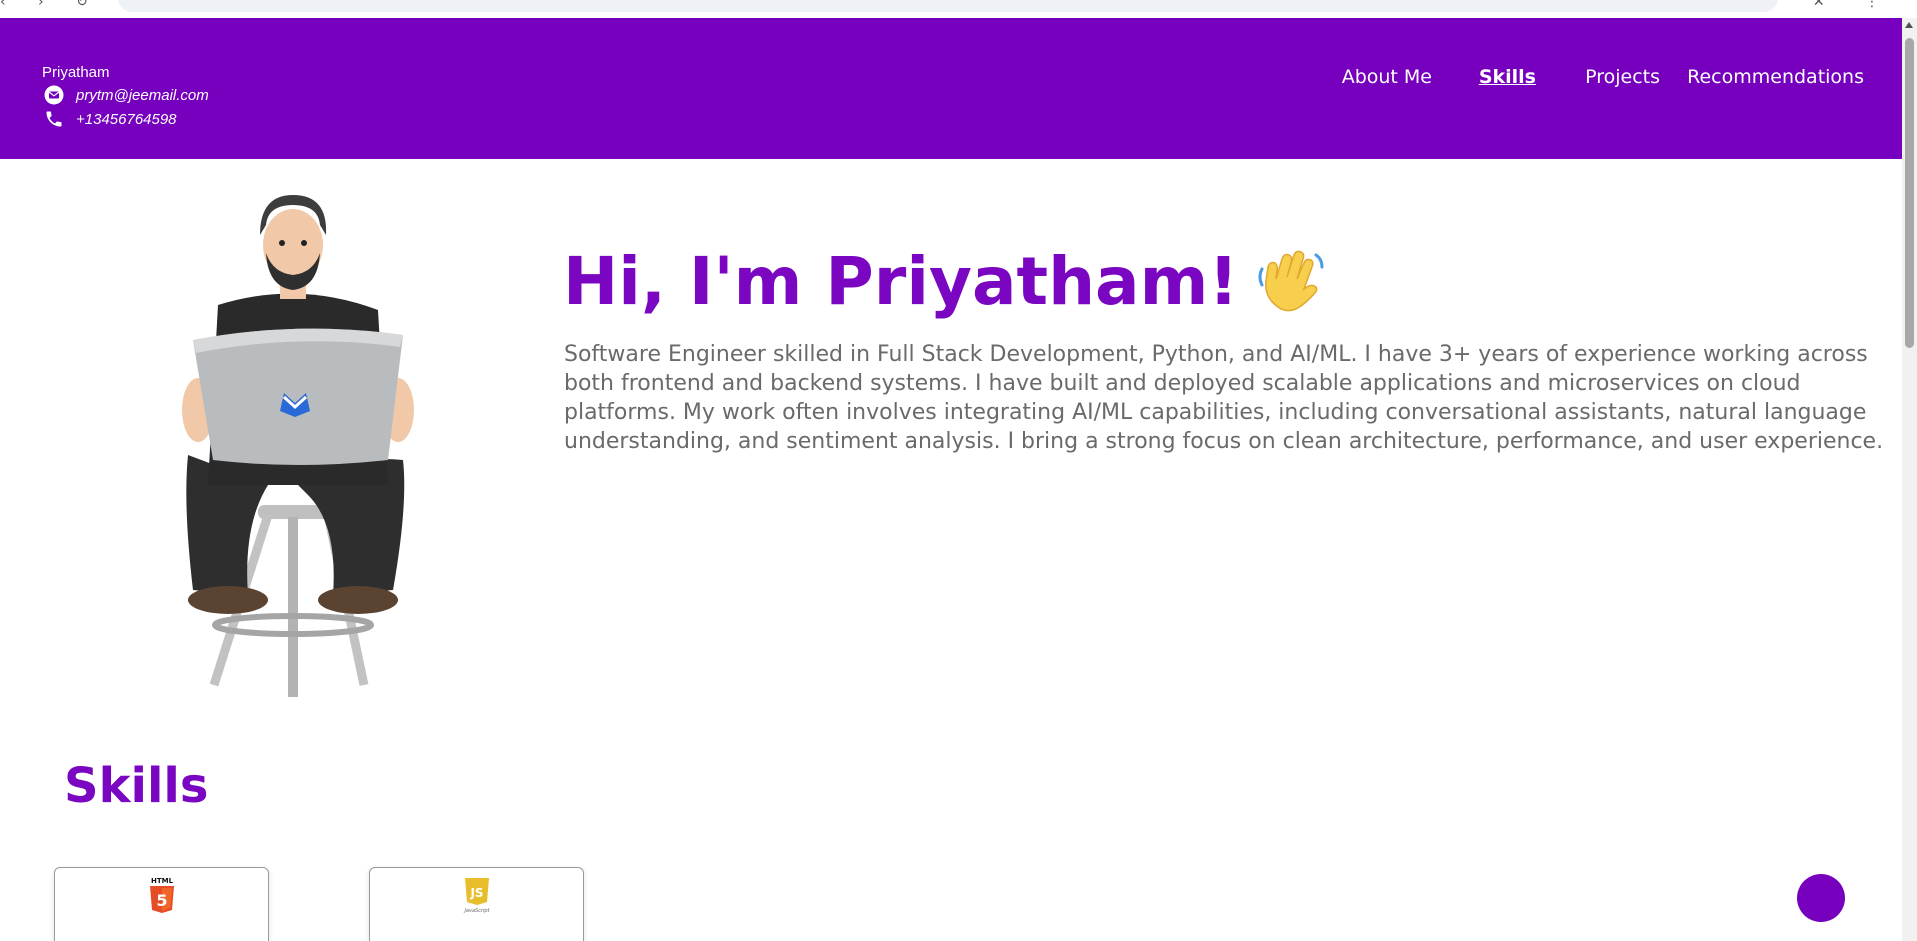 The height and width of the screenshot is (941, 1917). I want to click on email-icon, so click(54, 95).